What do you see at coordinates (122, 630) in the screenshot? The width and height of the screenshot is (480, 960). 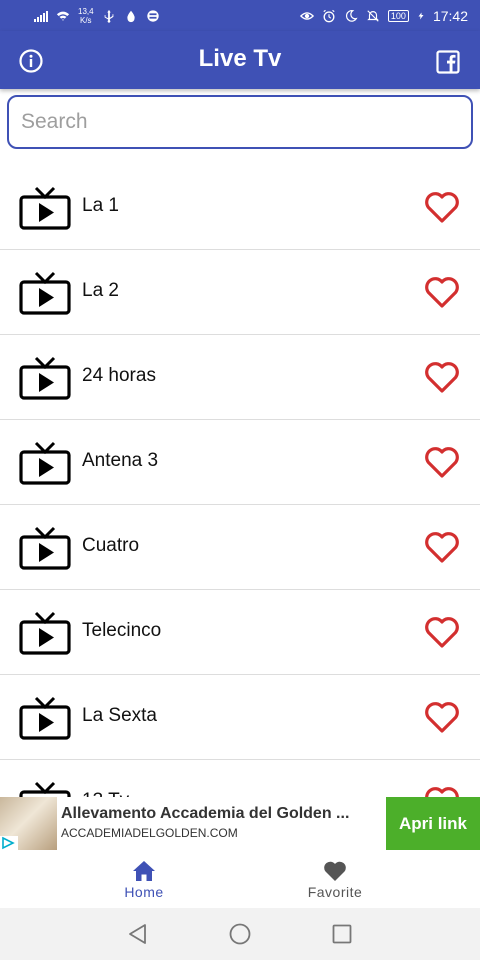 I see `channel-name: Telecinco` at bounding box center [122, 630].